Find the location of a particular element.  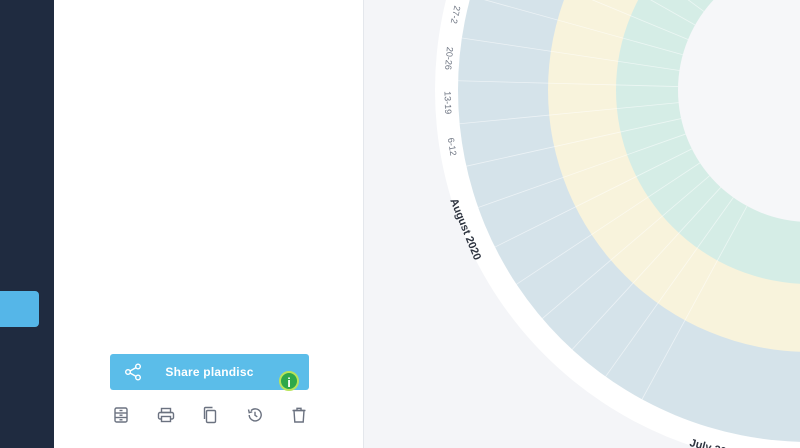

week-label: 20-26 is located at coordinates (449, 59).